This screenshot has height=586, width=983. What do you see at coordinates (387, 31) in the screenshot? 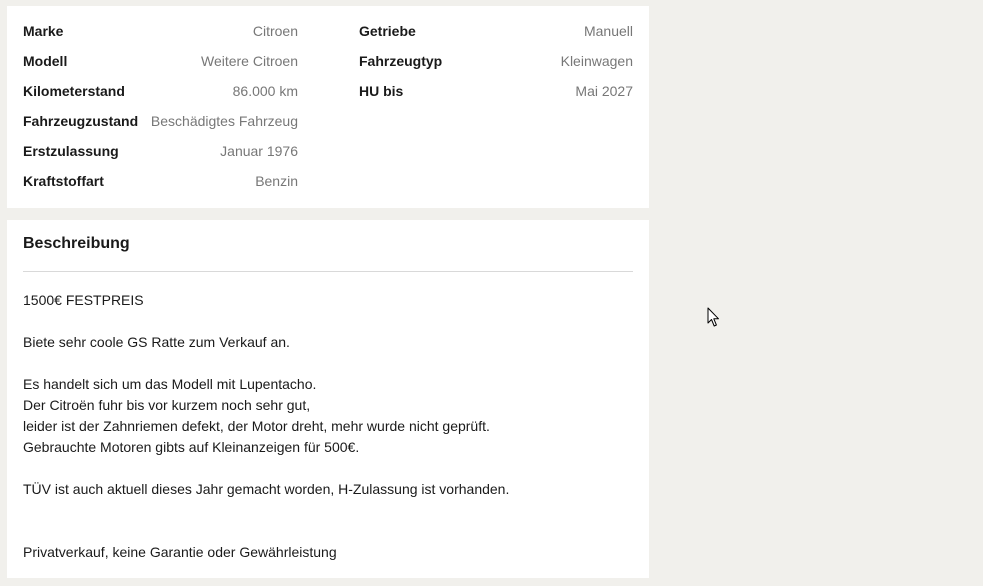
I see `detail-label: Getriebe` at bounding box center [387, 31].